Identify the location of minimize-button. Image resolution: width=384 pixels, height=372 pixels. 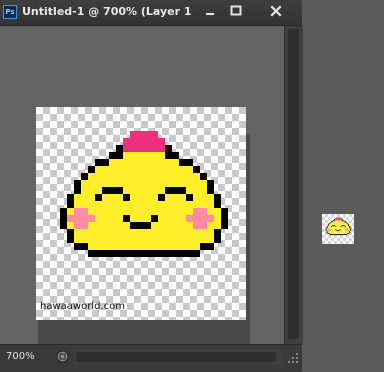
(210, 11).